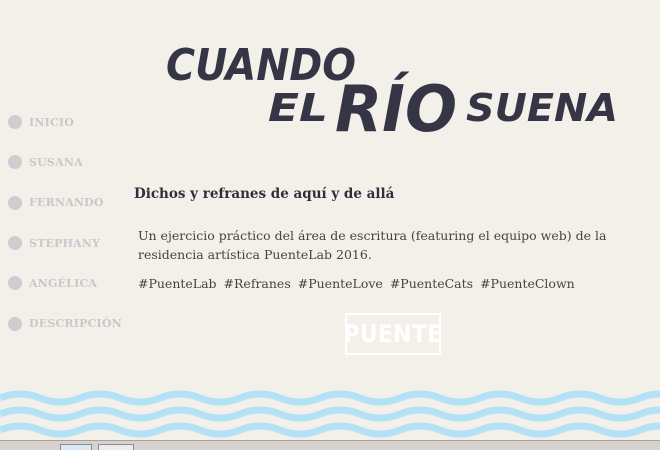 The image size is (660, 450). I want to click on hashtag: #PuenteLab, so click(177, 283).